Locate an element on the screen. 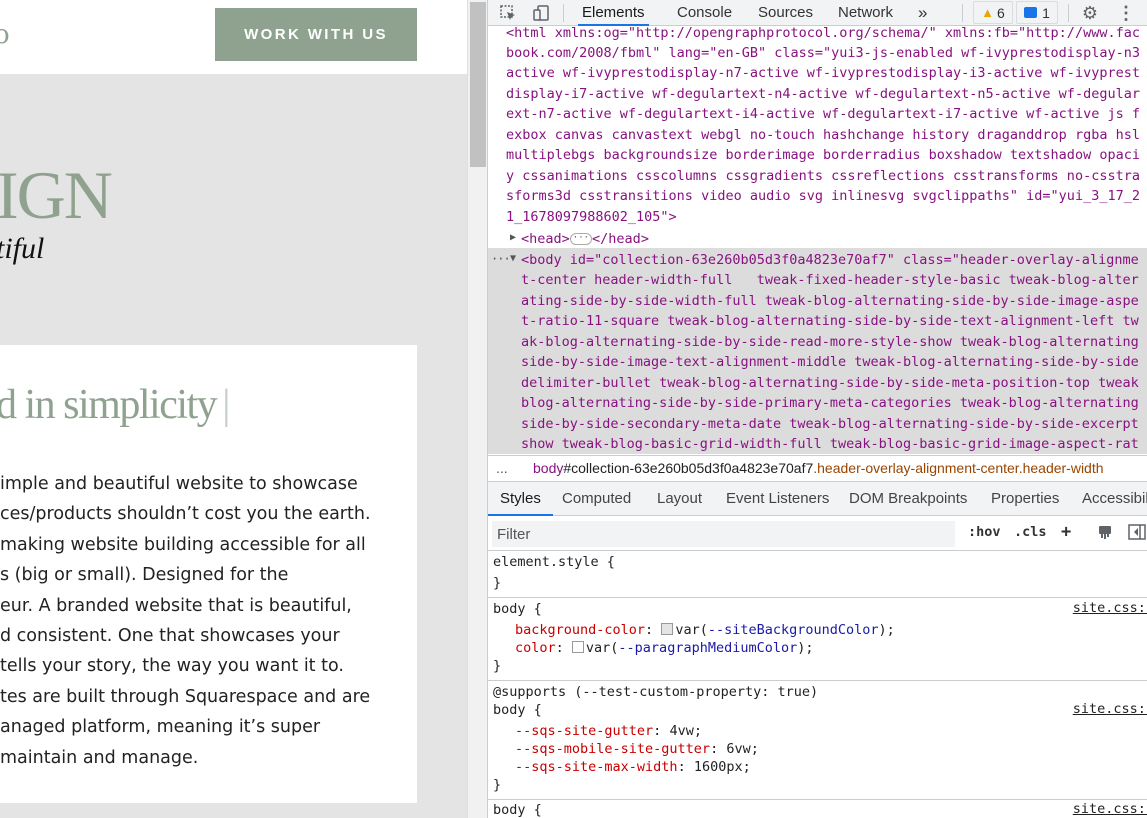 This screenshot has width=1147, height=818. tab-styles: Styles is located at coordinates (520, 499).